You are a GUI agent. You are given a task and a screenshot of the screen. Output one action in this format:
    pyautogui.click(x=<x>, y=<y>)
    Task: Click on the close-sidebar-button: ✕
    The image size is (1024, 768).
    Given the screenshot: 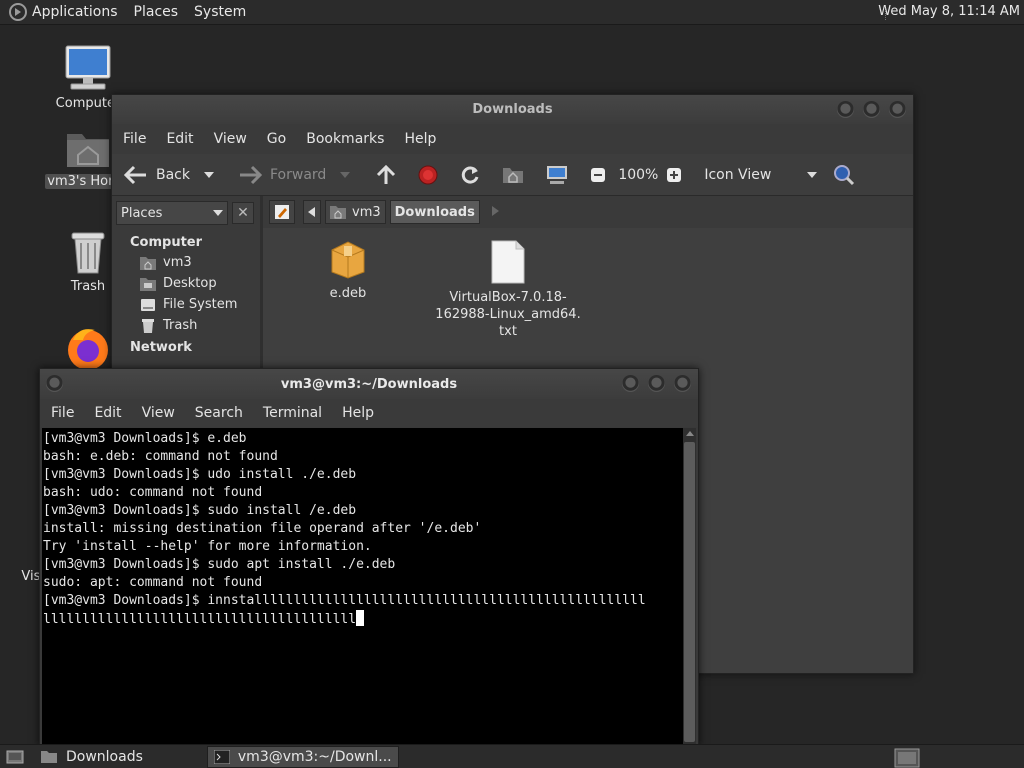 What is the action you would take?
    pyautogui.click(x=243, y=213)
    